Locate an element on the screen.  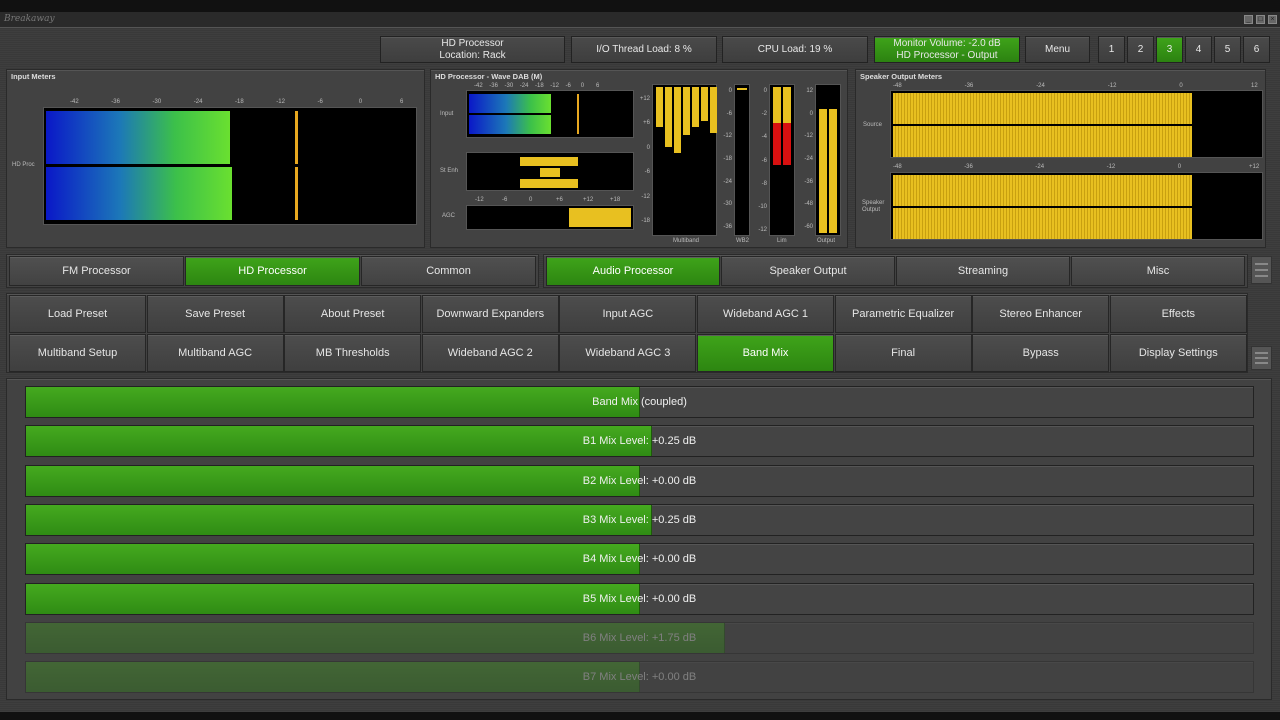
subnav-about-preset: About Preset is located at coordinates (353, 314).